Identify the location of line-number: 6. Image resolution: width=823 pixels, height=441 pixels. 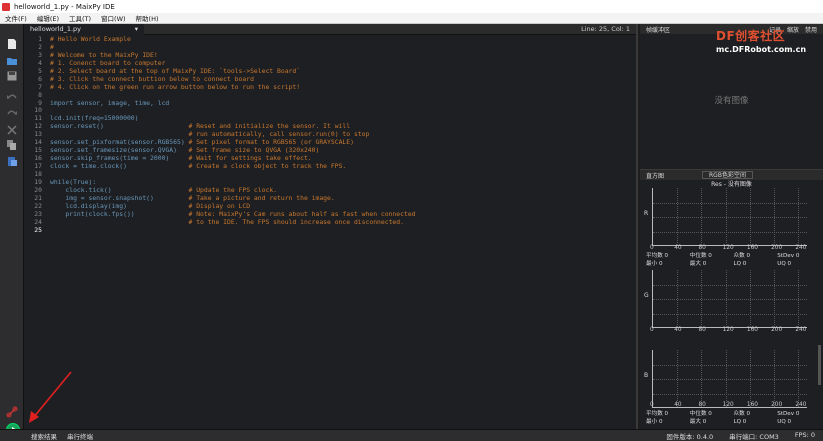
(40, 78).